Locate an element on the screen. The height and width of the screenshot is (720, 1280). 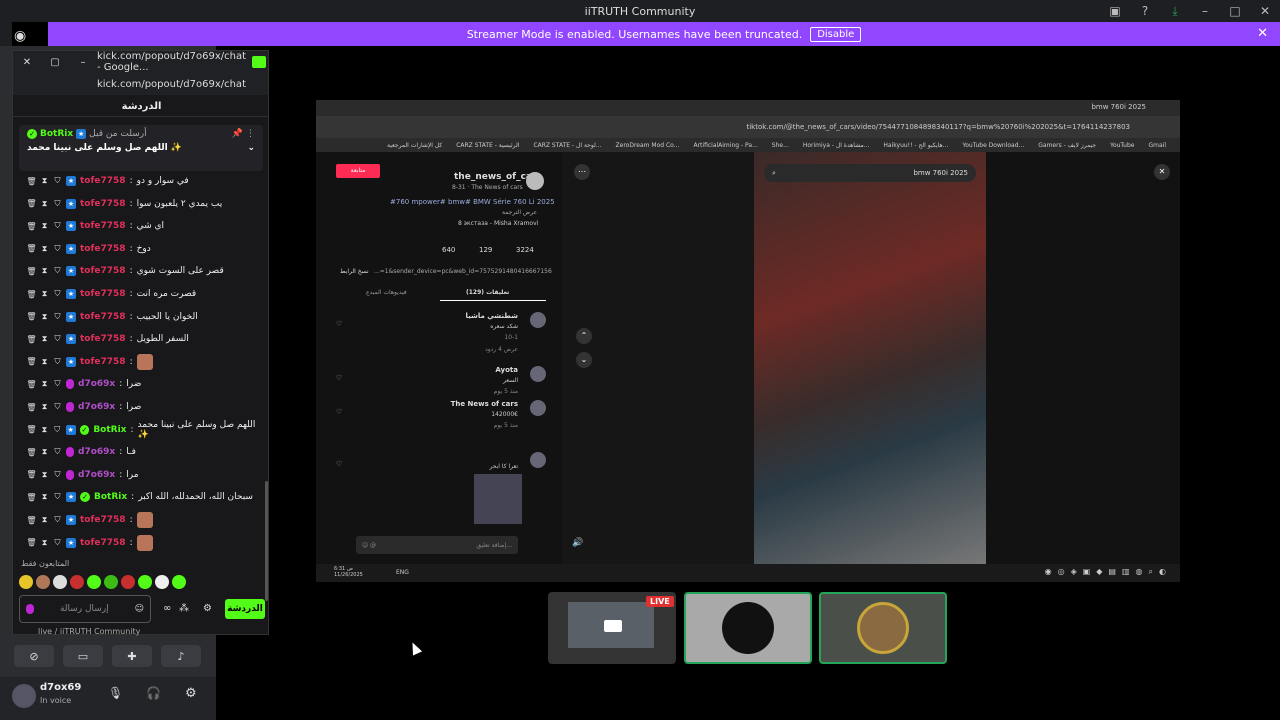
download-icon: ⤓ is located at coordinates (1175, 11).